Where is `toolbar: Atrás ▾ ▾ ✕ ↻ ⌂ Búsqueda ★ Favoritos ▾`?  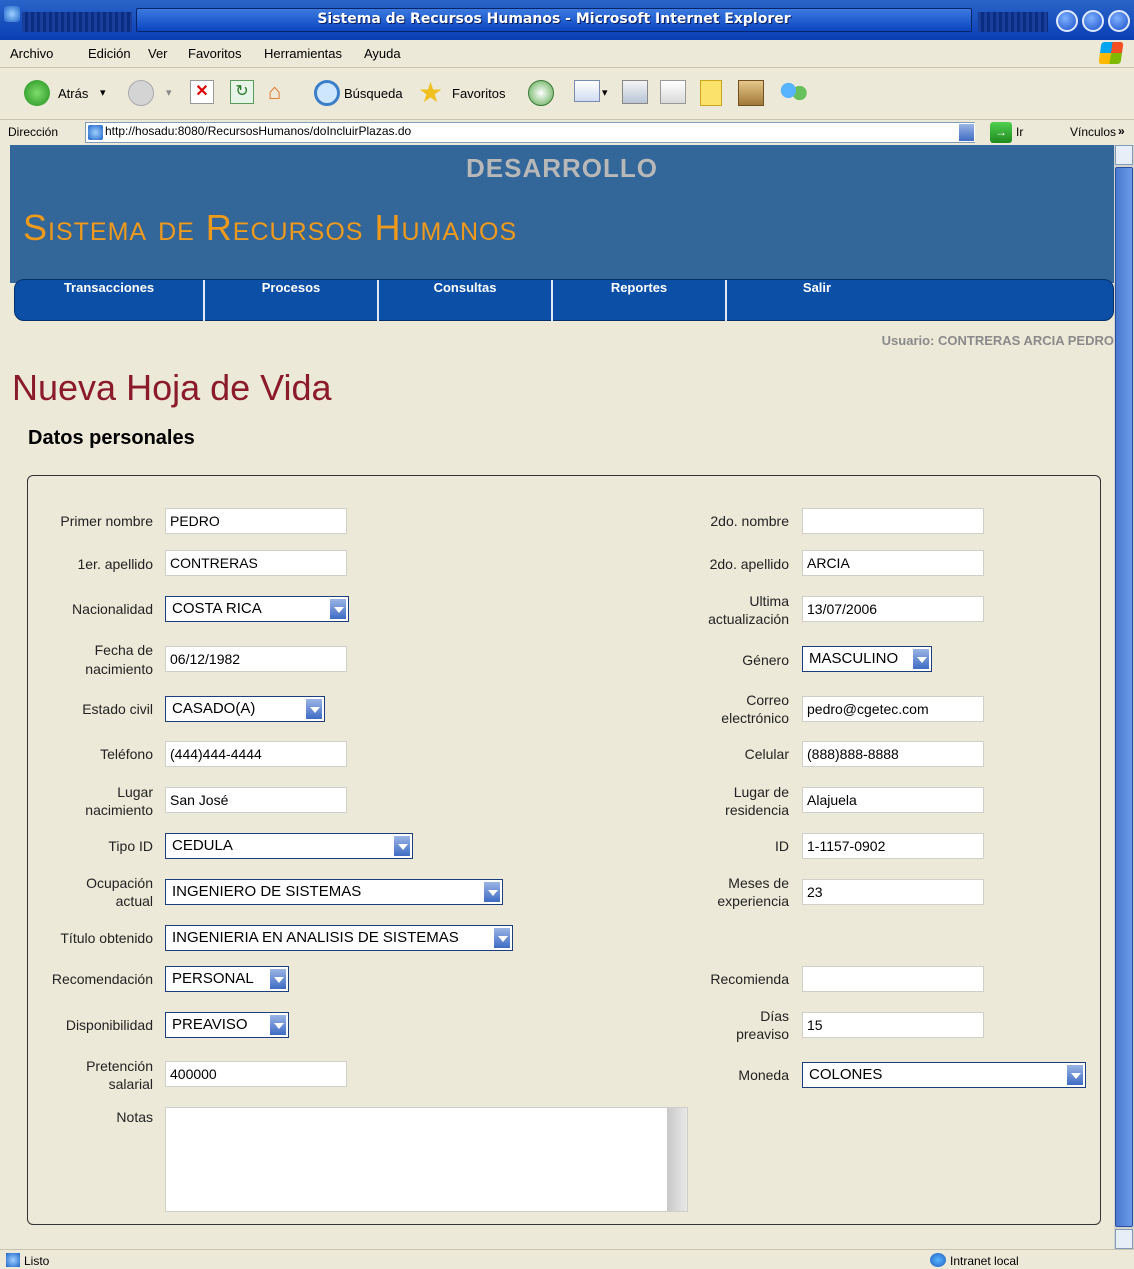
toolbar: Atrás ▾ ▾ ✕ ↻ ⌂ Búsqueda ★ Favoritos ▾ is located at coordinates (567, 94).